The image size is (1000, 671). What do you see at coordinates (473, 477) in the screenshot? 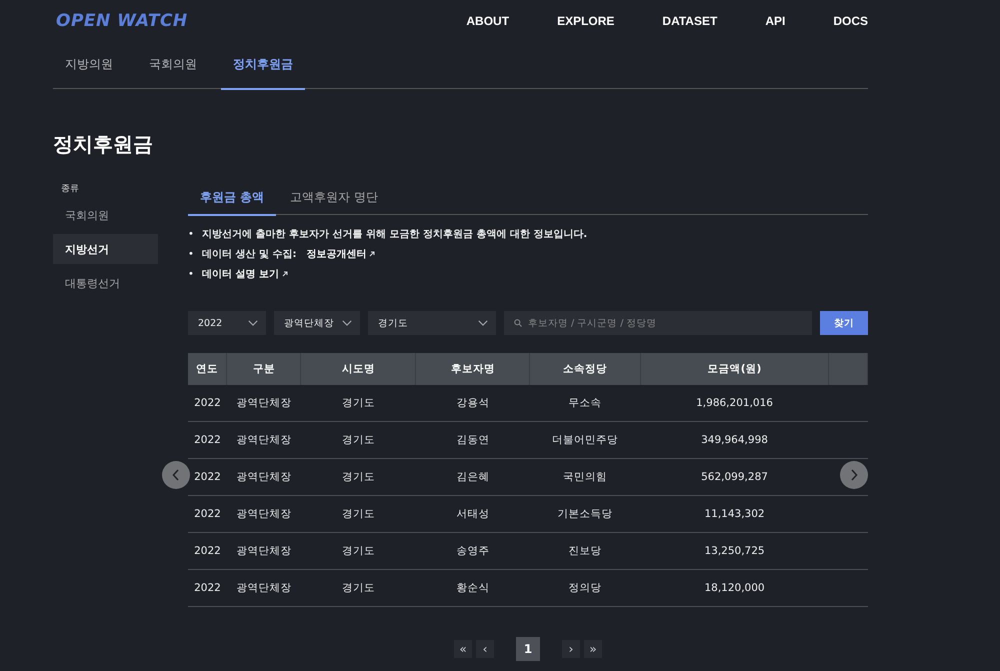
I see `table-cell: 김은혜` at bounding box center [473, 477].